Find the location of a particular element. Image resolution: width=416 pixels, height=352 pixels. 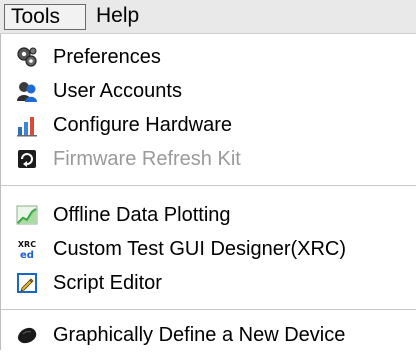

menu-item-label: User Accounts is located at coordinates (117, 91).